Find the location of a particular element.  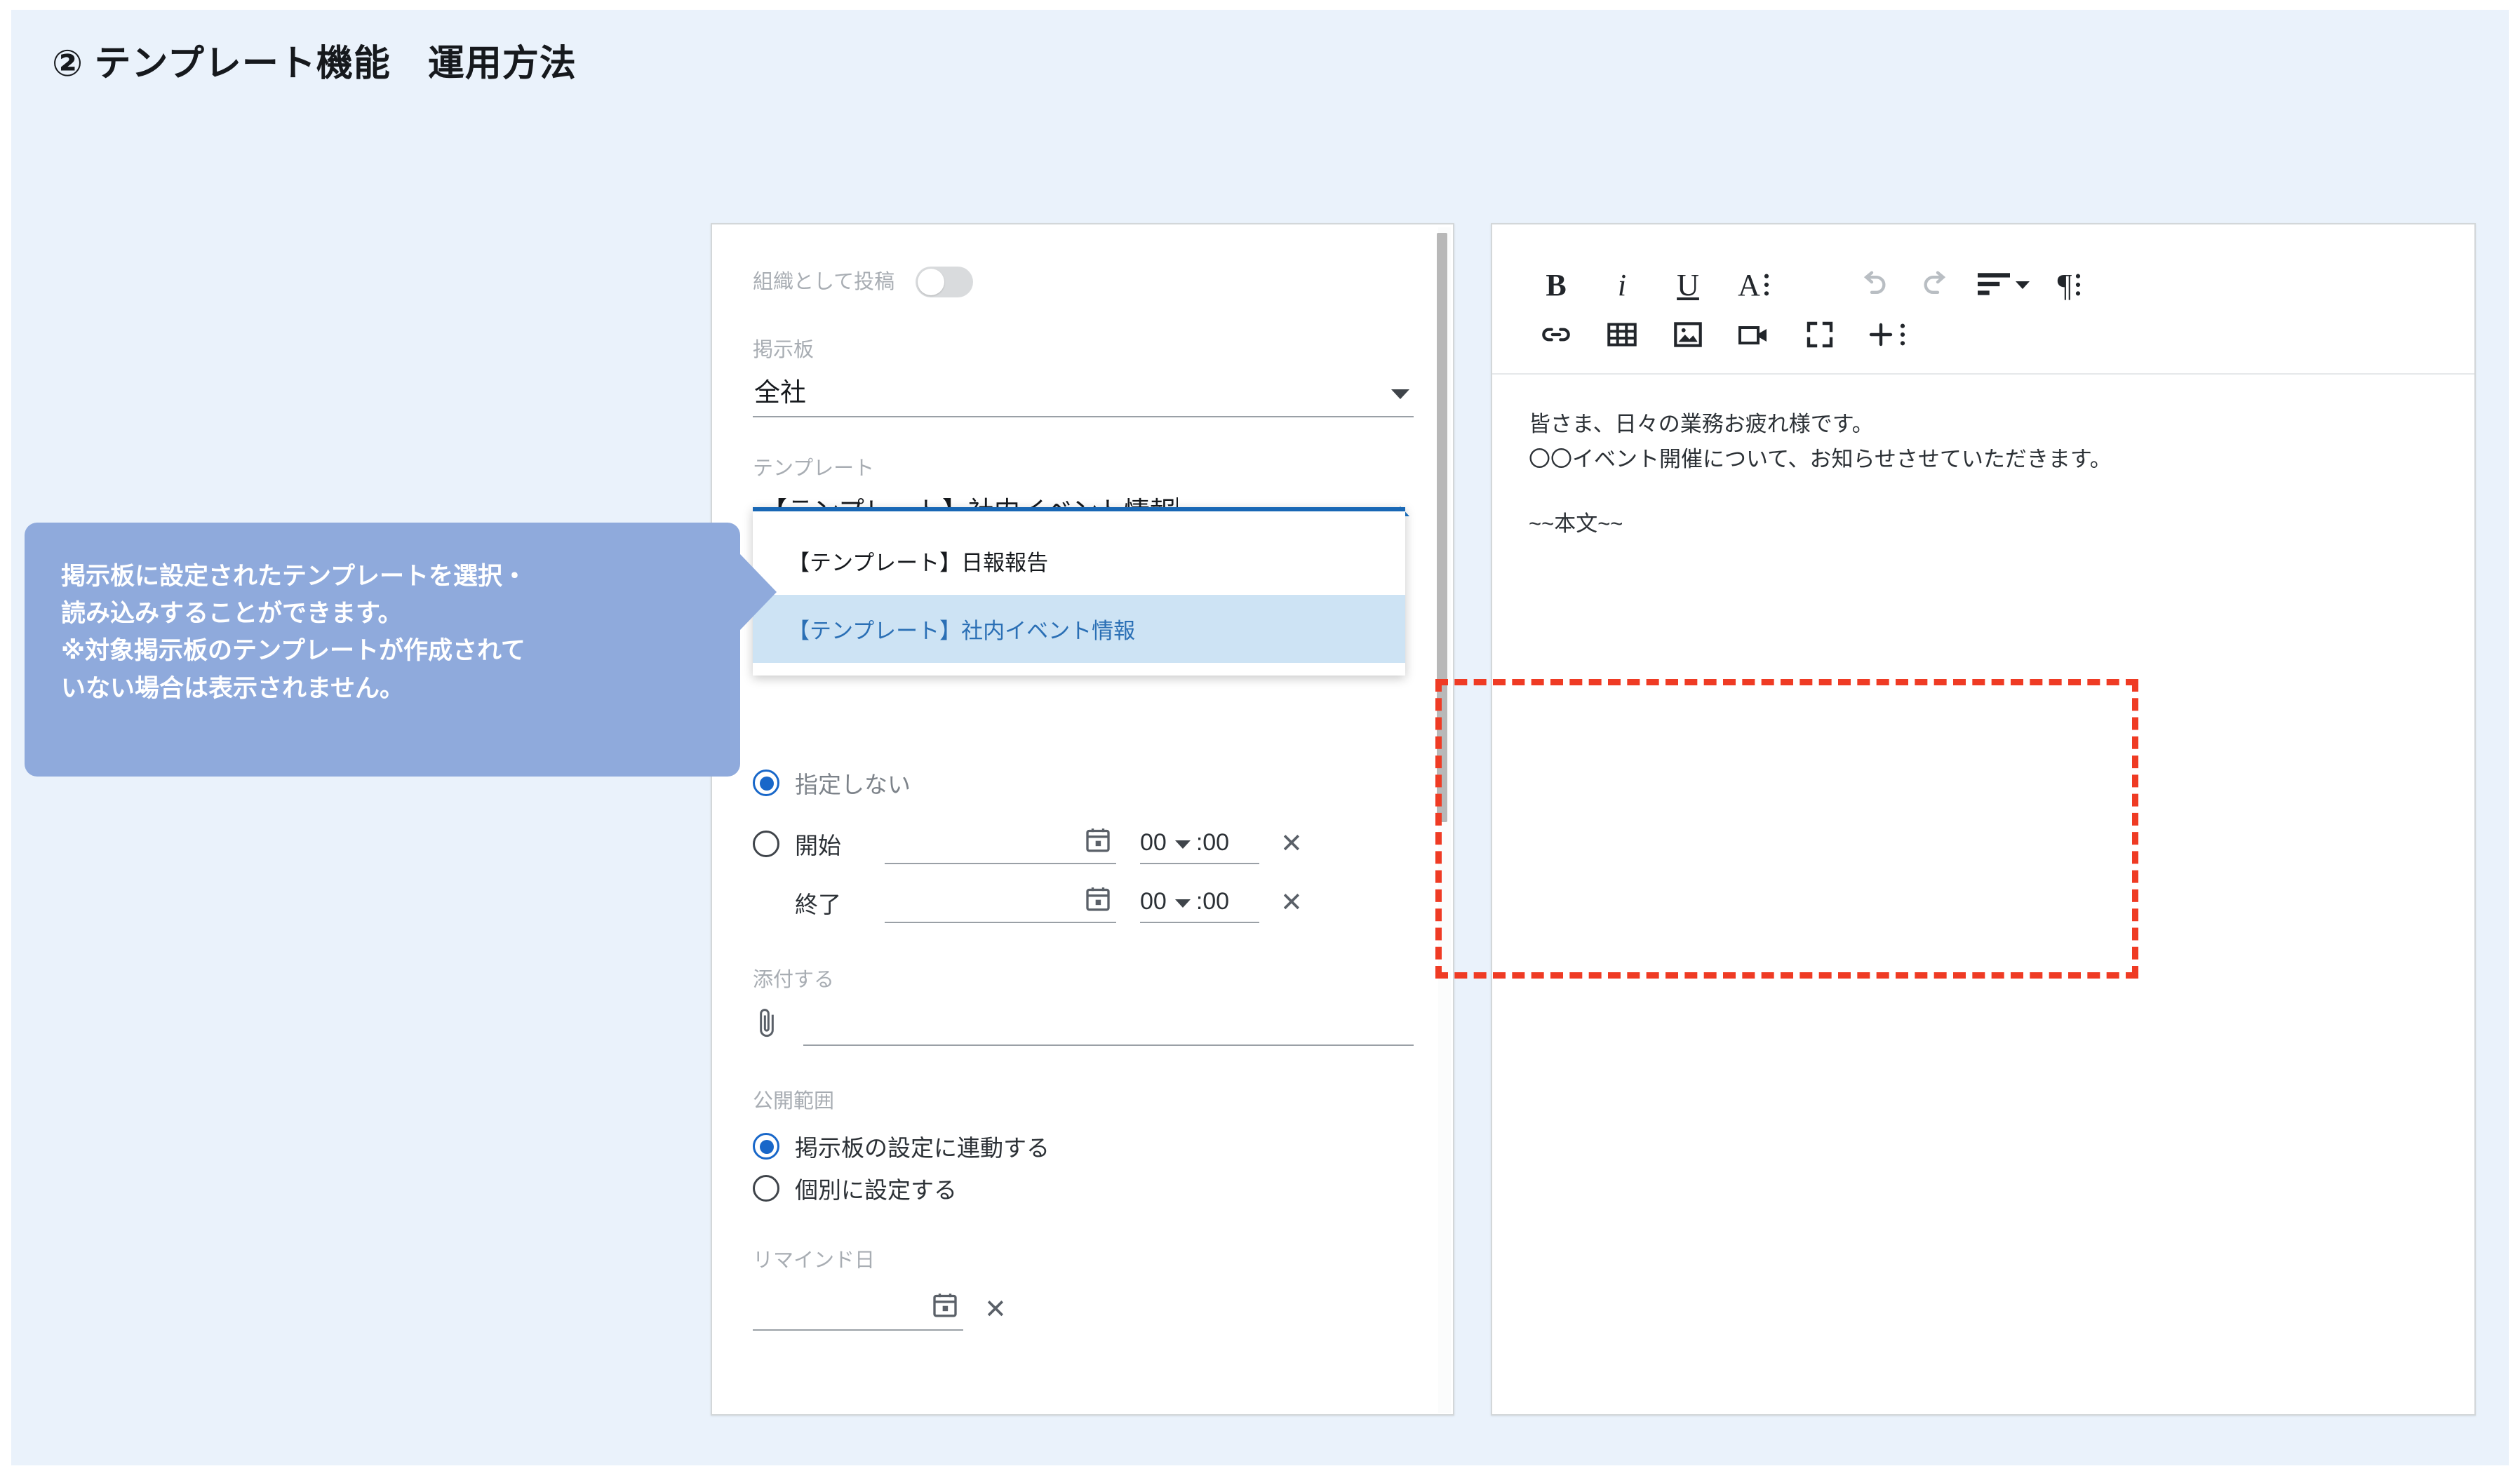

page-edge-left is located at coordinates (5, 739).